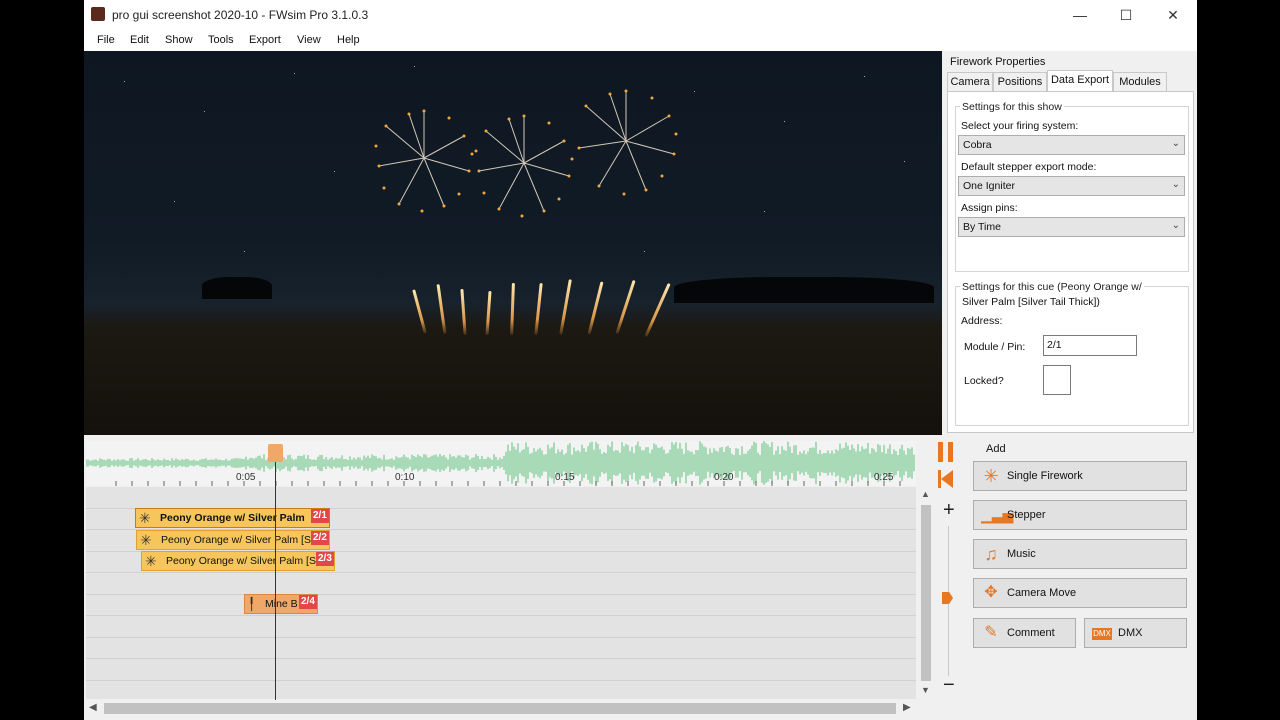 Image resolution: width=1280 pixels, height=720 pixels. Describe the element at coordinates (1071, 186) in the screenshot. I see `stepper-mode-select: One Igniter ⌄` at that location.